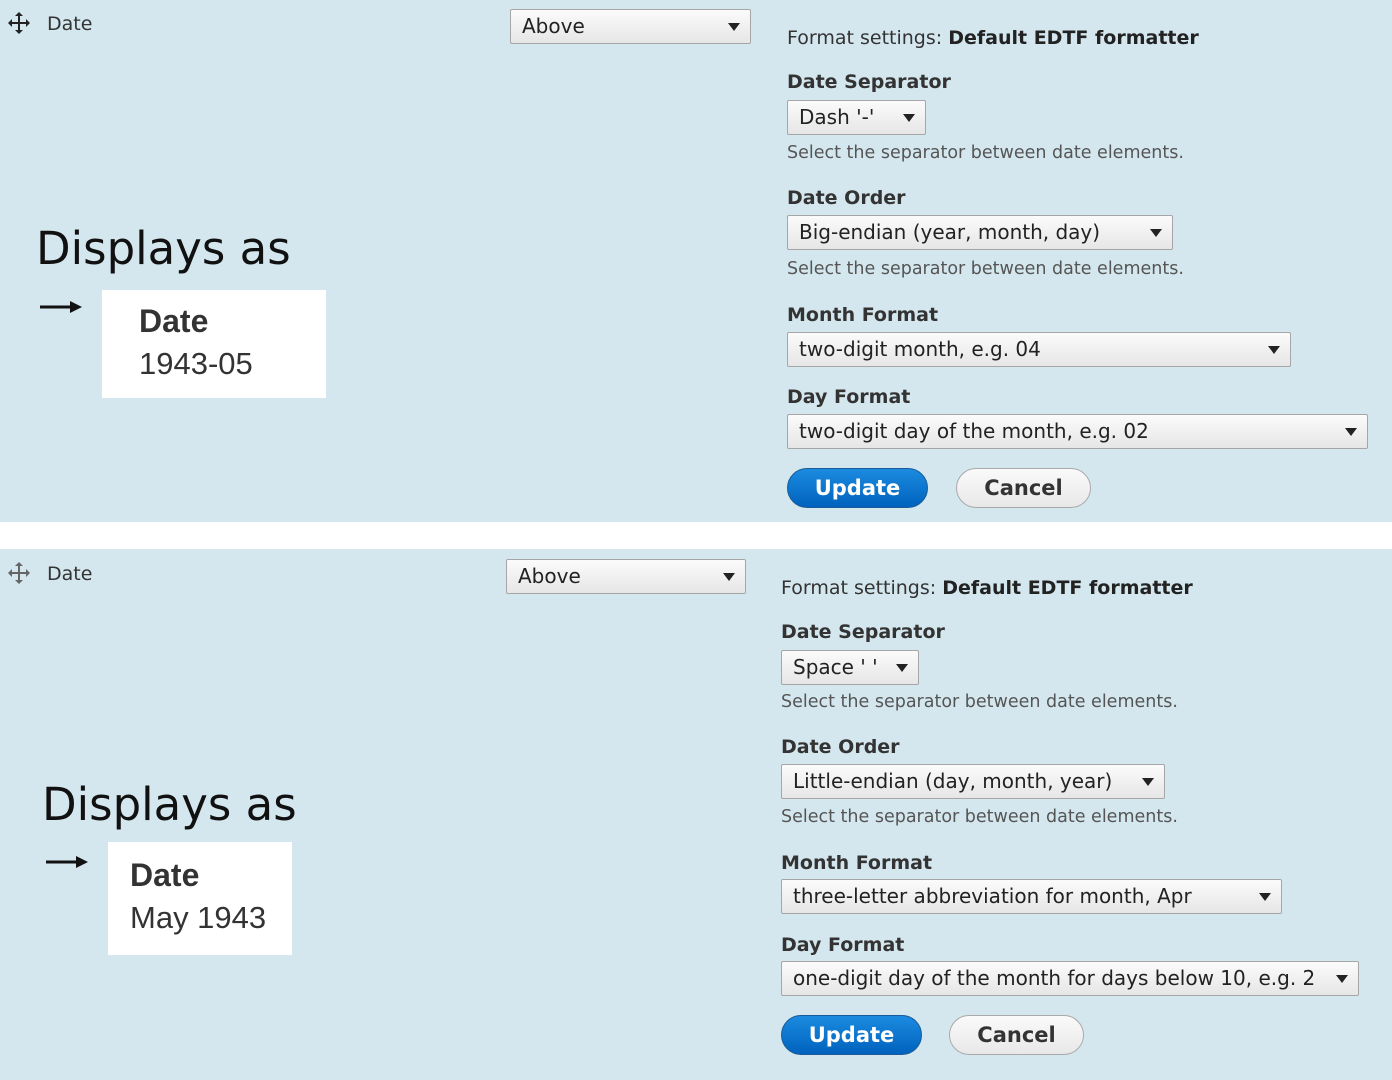 Image resolution: width=1392 pixels, height=1080 pixels. Describe the element at coordinates (196, 363) in the screenshot. I see `preview-value: 1943-05` at that location.